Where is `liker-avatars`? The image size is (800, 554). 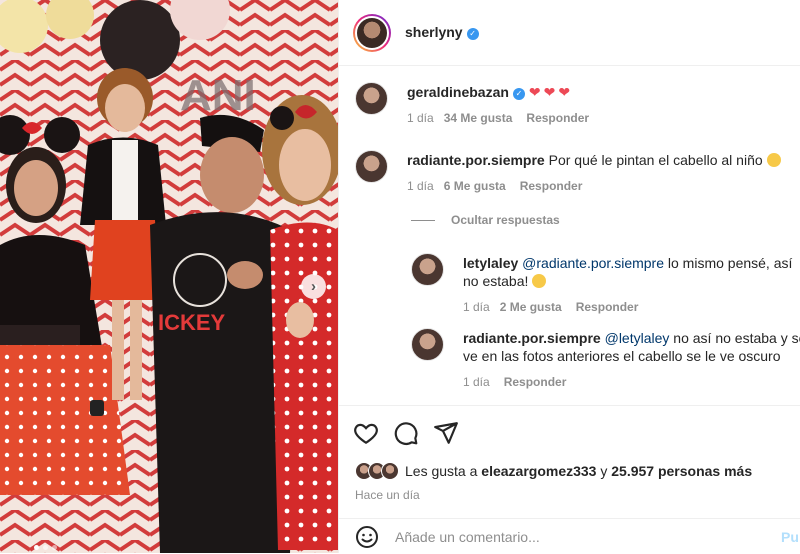 liker-avatars is located at coordinates (377, 471).